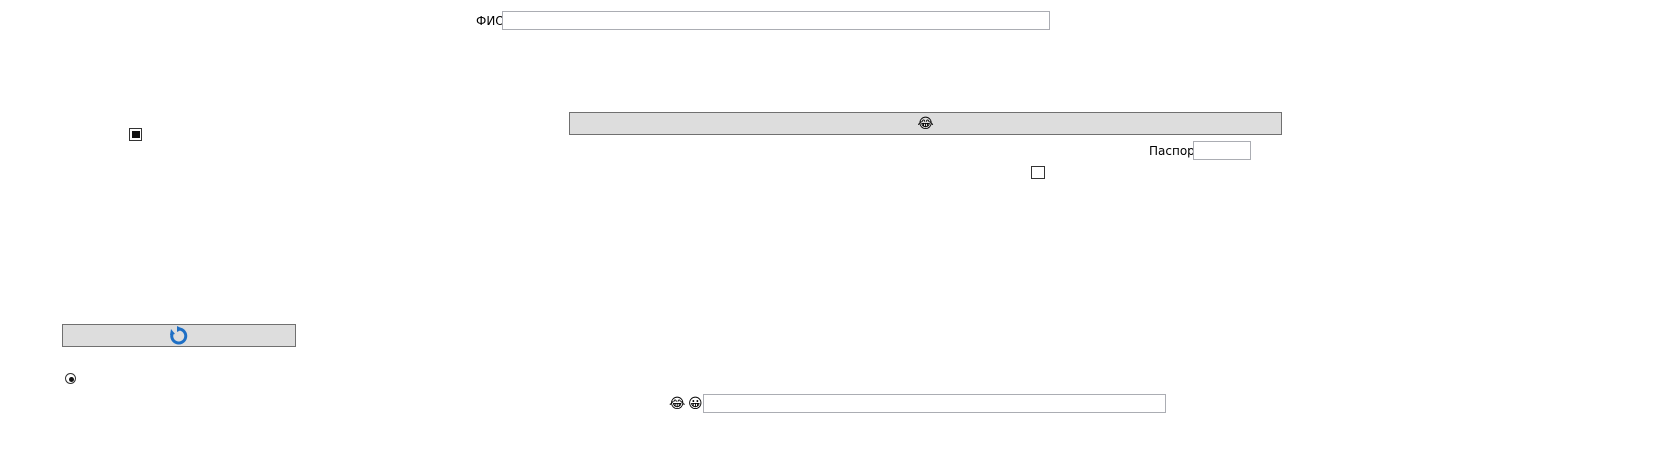 The image size is (1666, 476). What do you see at coordinates (1222, 150) in the screenshot?
I see `passport-input` at bounding box center [1222, 150].